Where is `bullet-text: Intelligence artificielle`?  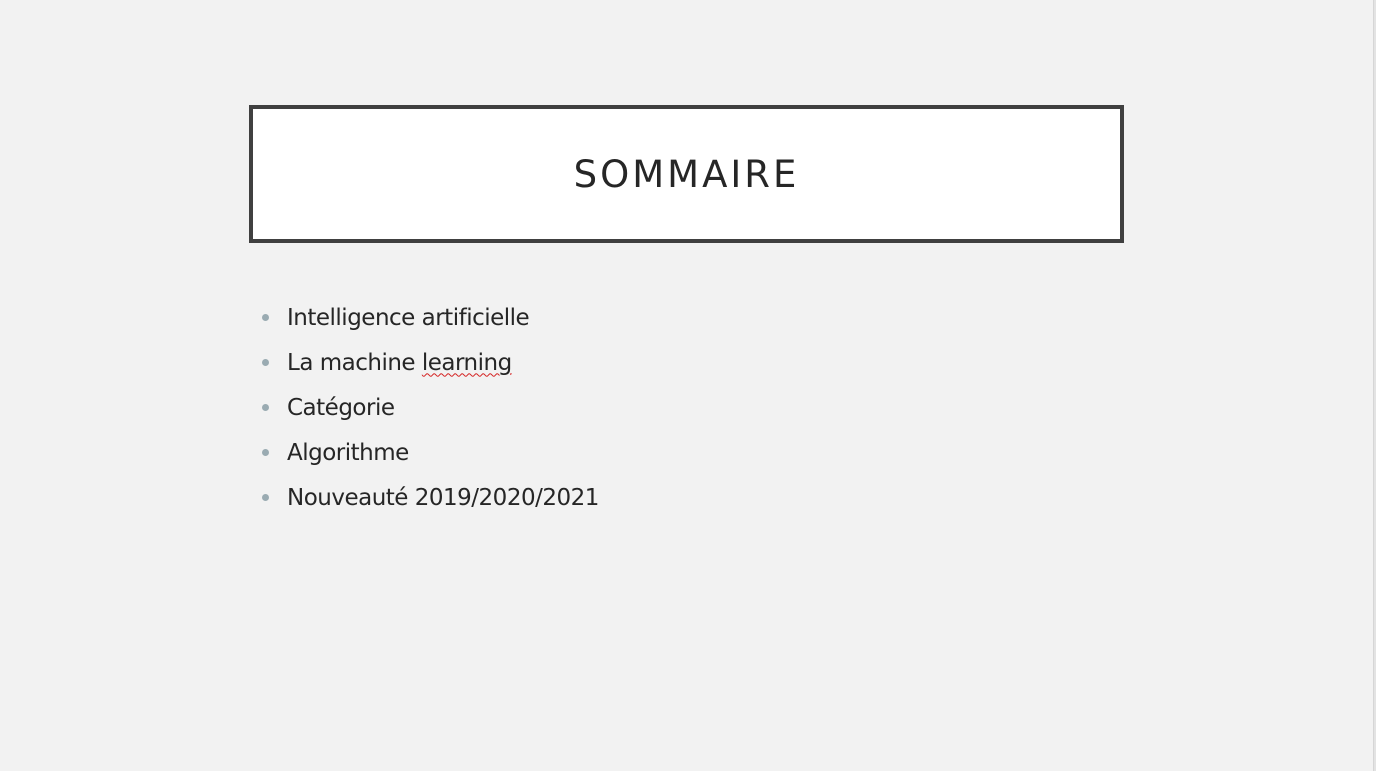 bullet-text: Intelligence artificielle is located at coordinates (408, 317).